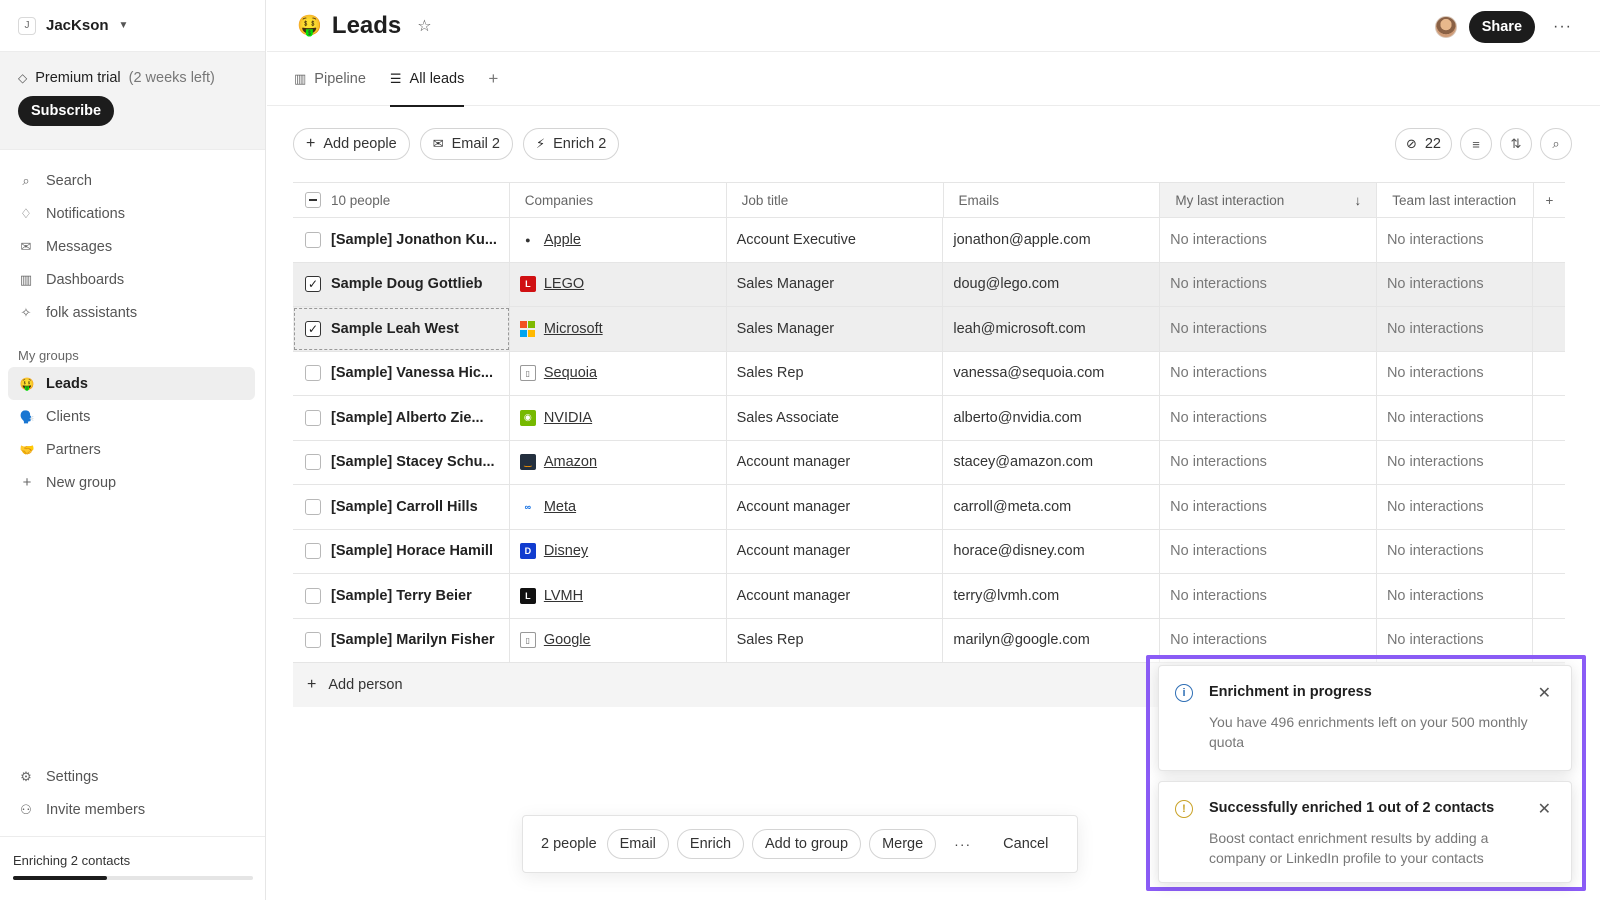 This screenshot has width=1600, height=900. What do you see at coordinates (131, 482) in the screenshot?
I see `new-group-button: + New group` at bounding box center [131, 482].